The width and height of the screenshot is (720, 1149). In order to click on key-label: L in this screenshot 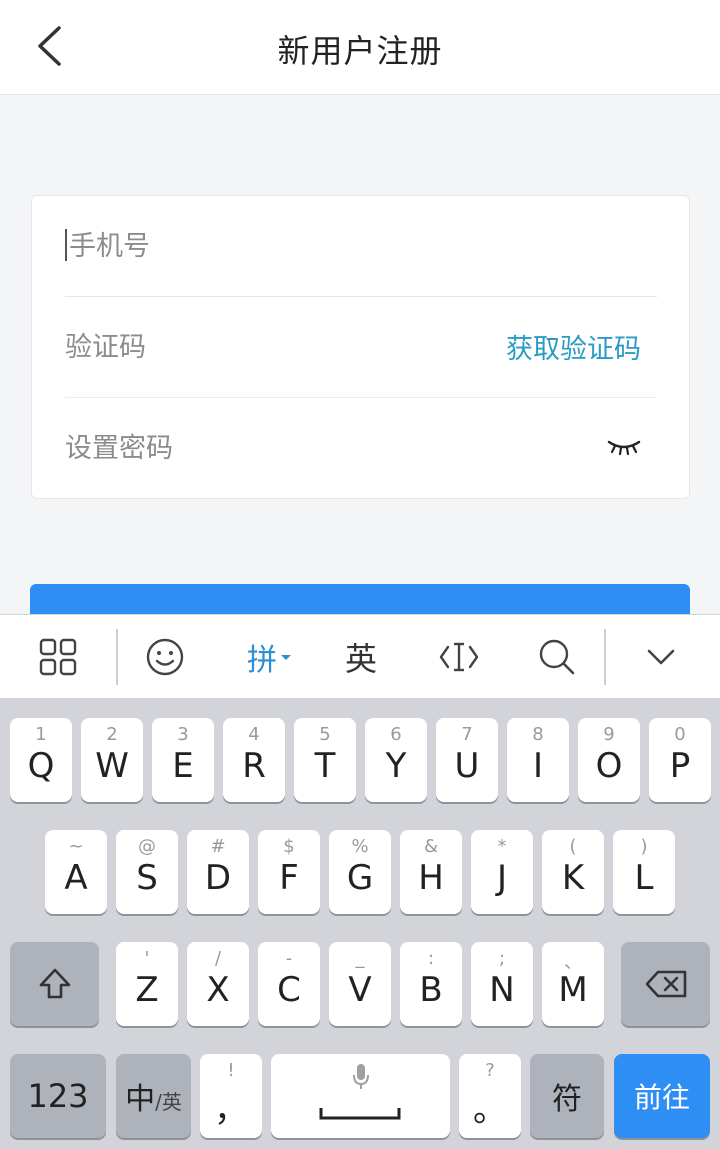, I will do `click(644, 878)`.